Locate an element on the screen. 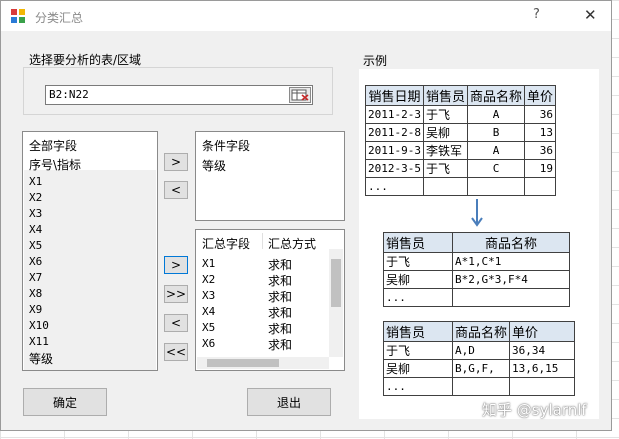 This screenshot has height=439, width=619. table-cell: 2012-3-5 is located at coordinates (394, 168).